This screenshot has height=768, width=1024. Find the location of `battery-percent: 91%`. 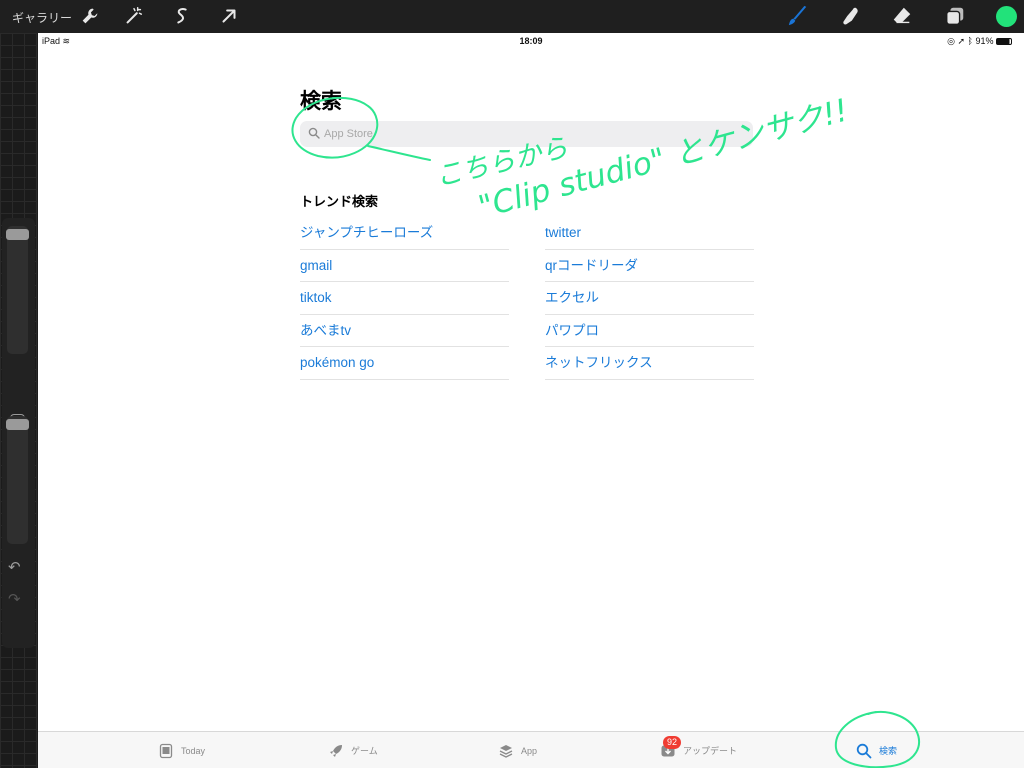

battery-percent: 91% is located at coordinates (984, 41).